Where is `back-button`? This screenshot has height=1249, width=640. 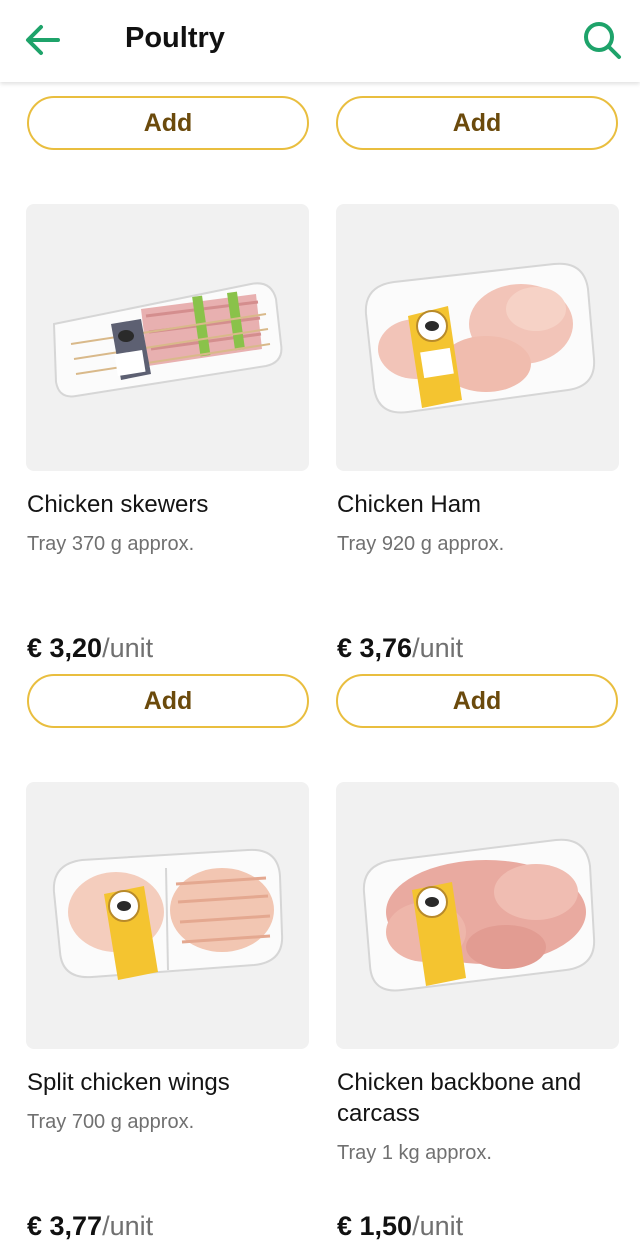 back-button is located at coordinates (42, 40).